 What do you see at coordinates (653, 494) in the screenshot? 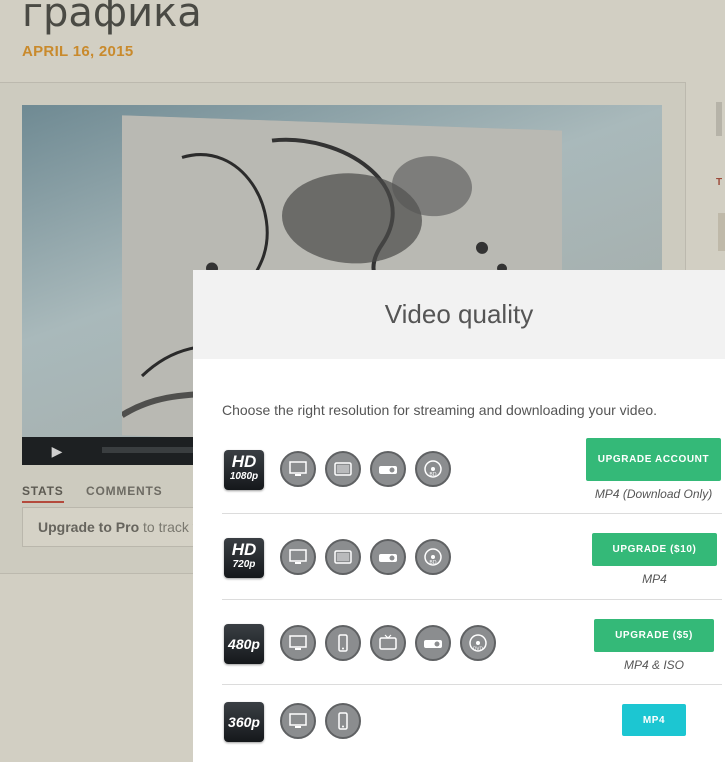
I see `format-label: MP4 (Download Only)` at bounding box center [653, 494].